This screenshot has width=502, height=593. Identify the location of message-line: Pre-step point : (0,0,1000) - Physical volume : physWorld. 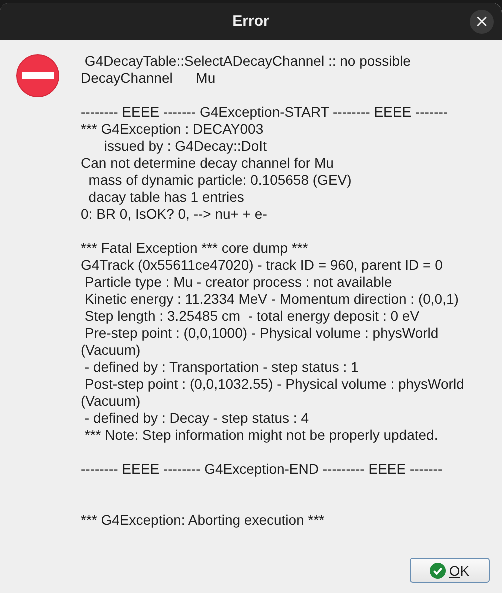
(261, 333).